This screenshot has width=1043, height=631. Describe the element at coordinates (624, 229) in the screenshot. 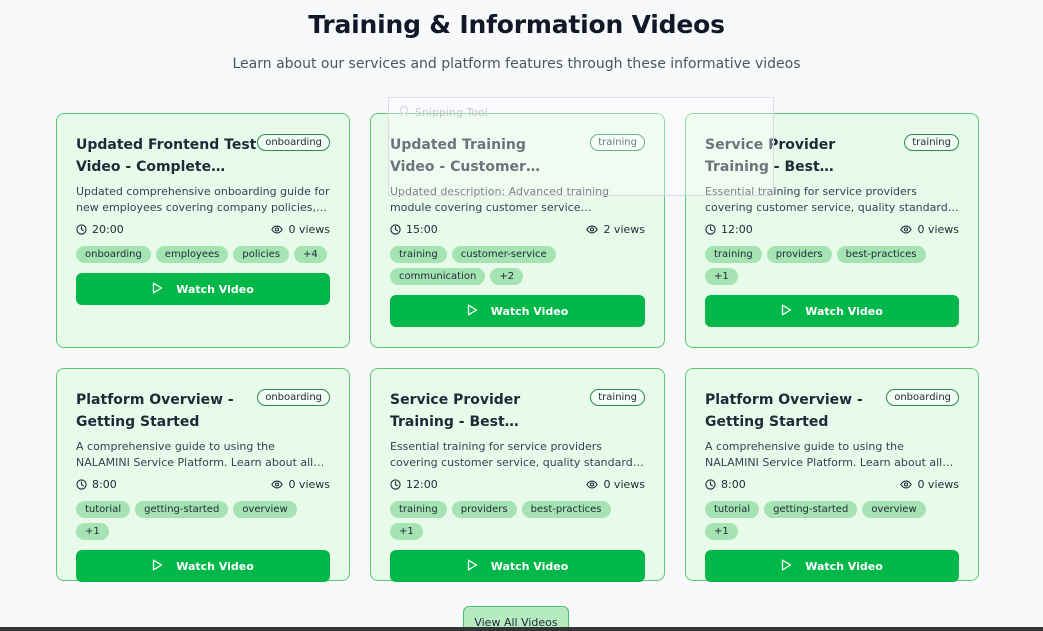

I see `views-text: 2 views` at that location.